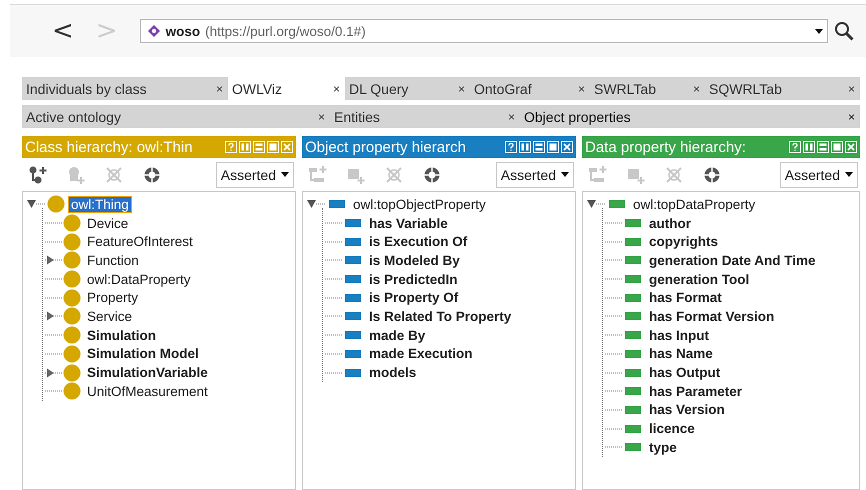 The height and width of the screenshot is (490, 866). I want to click on tree-item: models, so click(392, 372).